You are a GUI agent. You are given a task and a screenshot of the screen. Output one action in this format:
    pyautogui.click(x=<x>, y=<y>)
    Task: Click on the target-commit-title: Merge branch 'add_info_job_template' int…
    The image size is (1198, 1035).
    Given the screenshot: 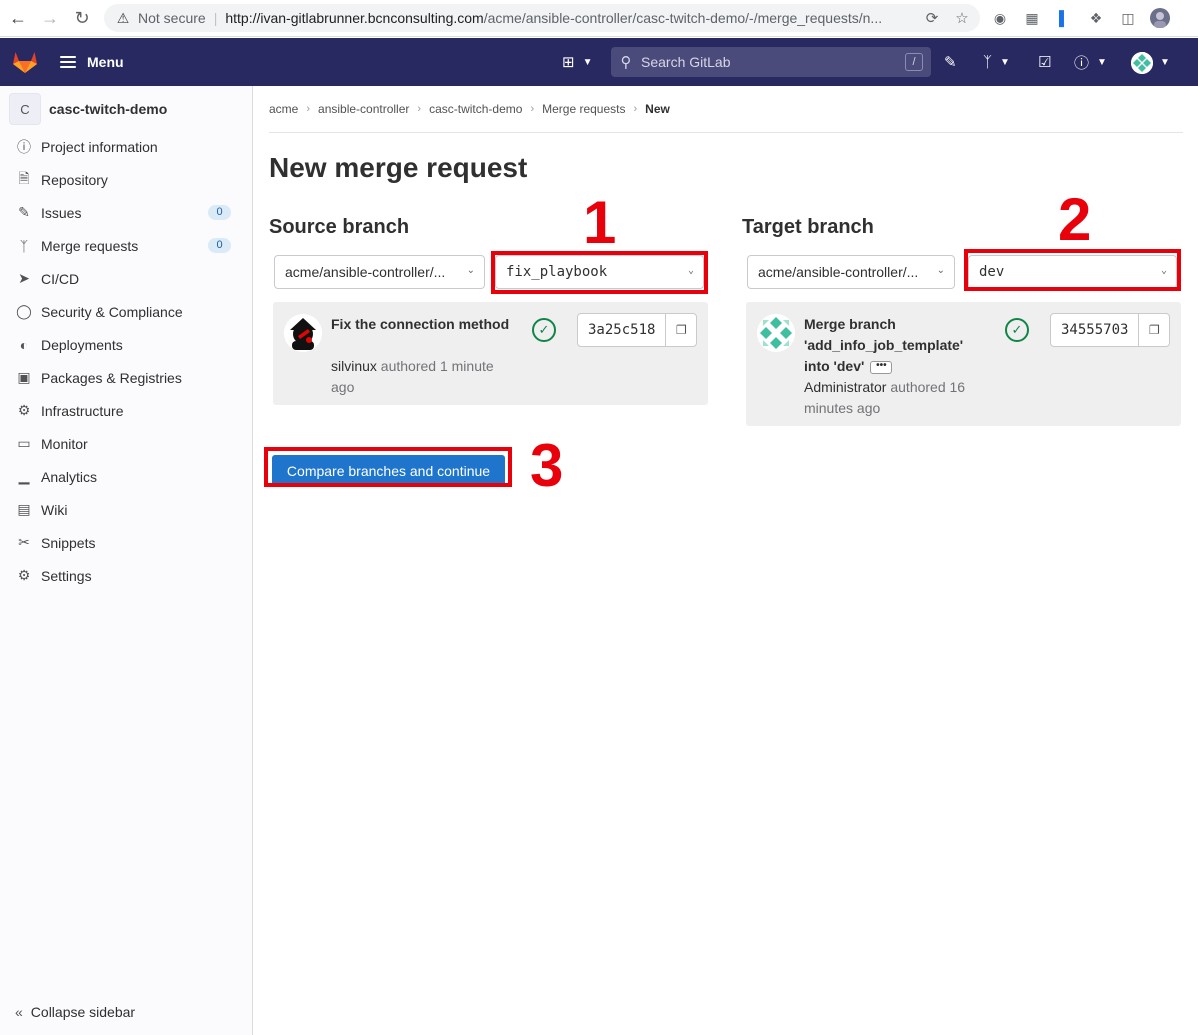 What is the action you would take?
    pyautogui.click(x=889, y=345)
    